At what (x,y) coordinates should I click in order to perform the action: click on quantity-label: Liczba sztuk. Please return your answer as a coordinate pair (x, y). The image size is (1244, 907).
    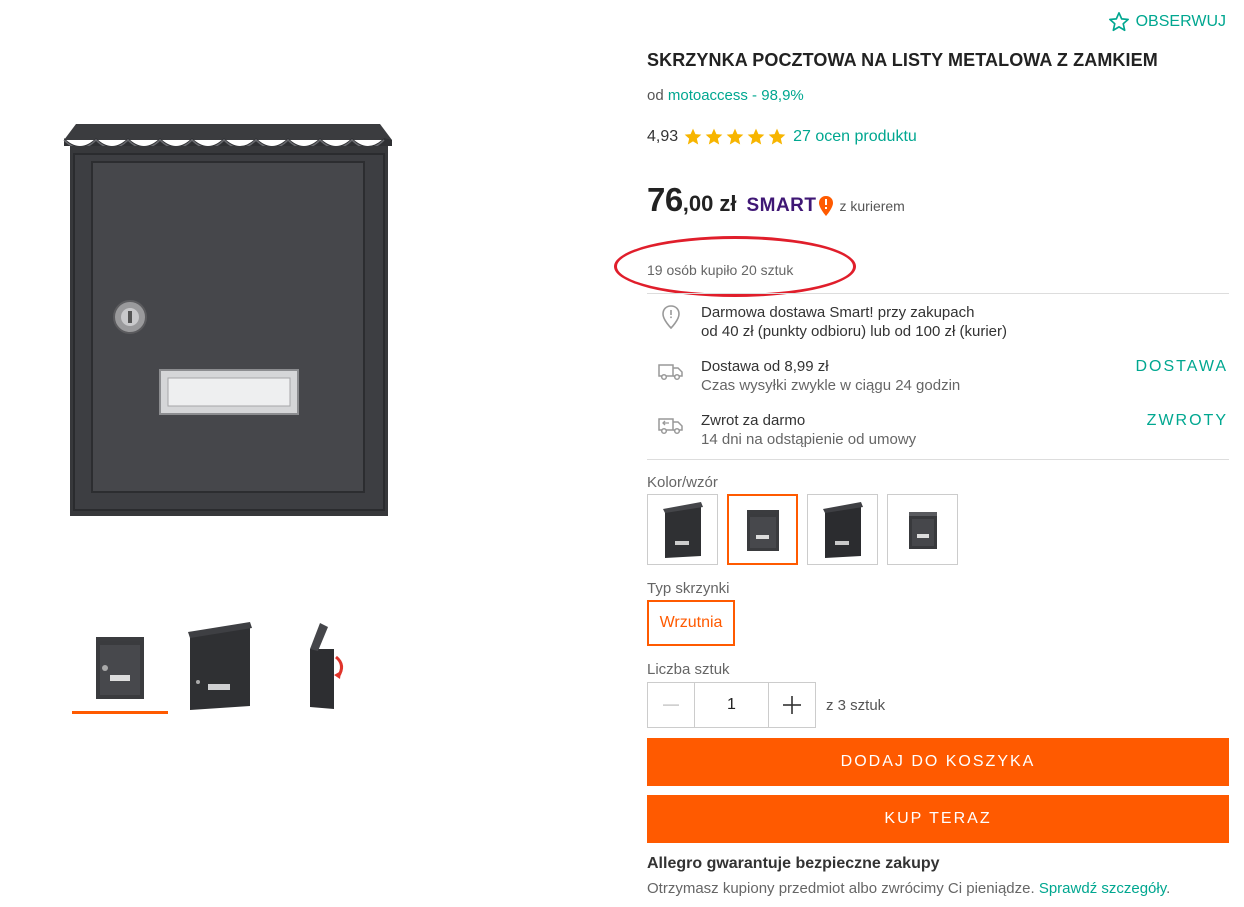
    Looking at the image, I should click on (688, 669).